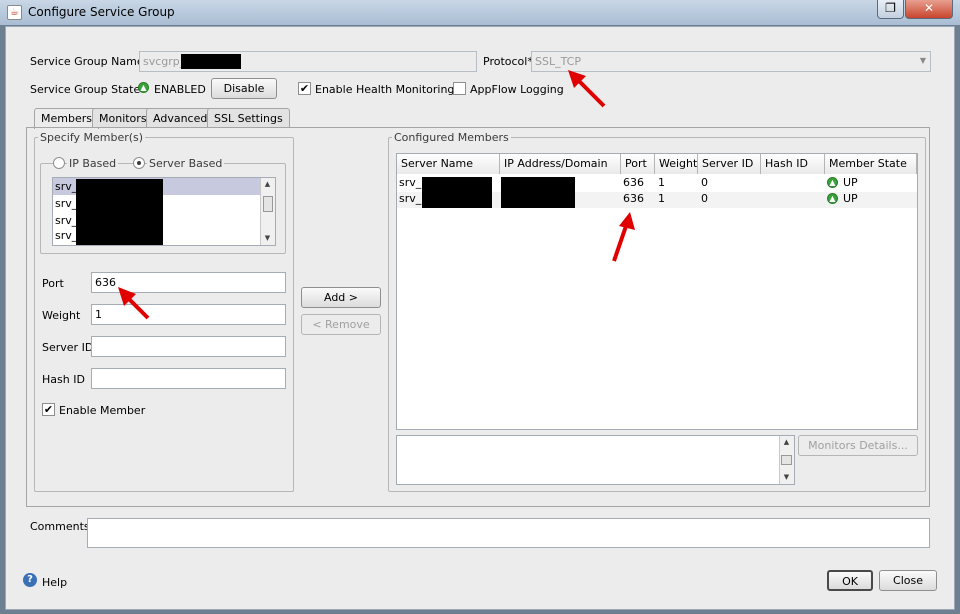  What do you see at coordinates (871, 164) in the screenshot?
I see `column-header: Member State` at bounding box center [871, 164].